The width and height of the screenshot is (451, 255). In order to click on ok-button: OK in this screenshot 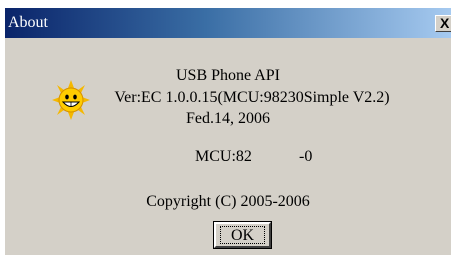, I will do `click(242, 235)`.